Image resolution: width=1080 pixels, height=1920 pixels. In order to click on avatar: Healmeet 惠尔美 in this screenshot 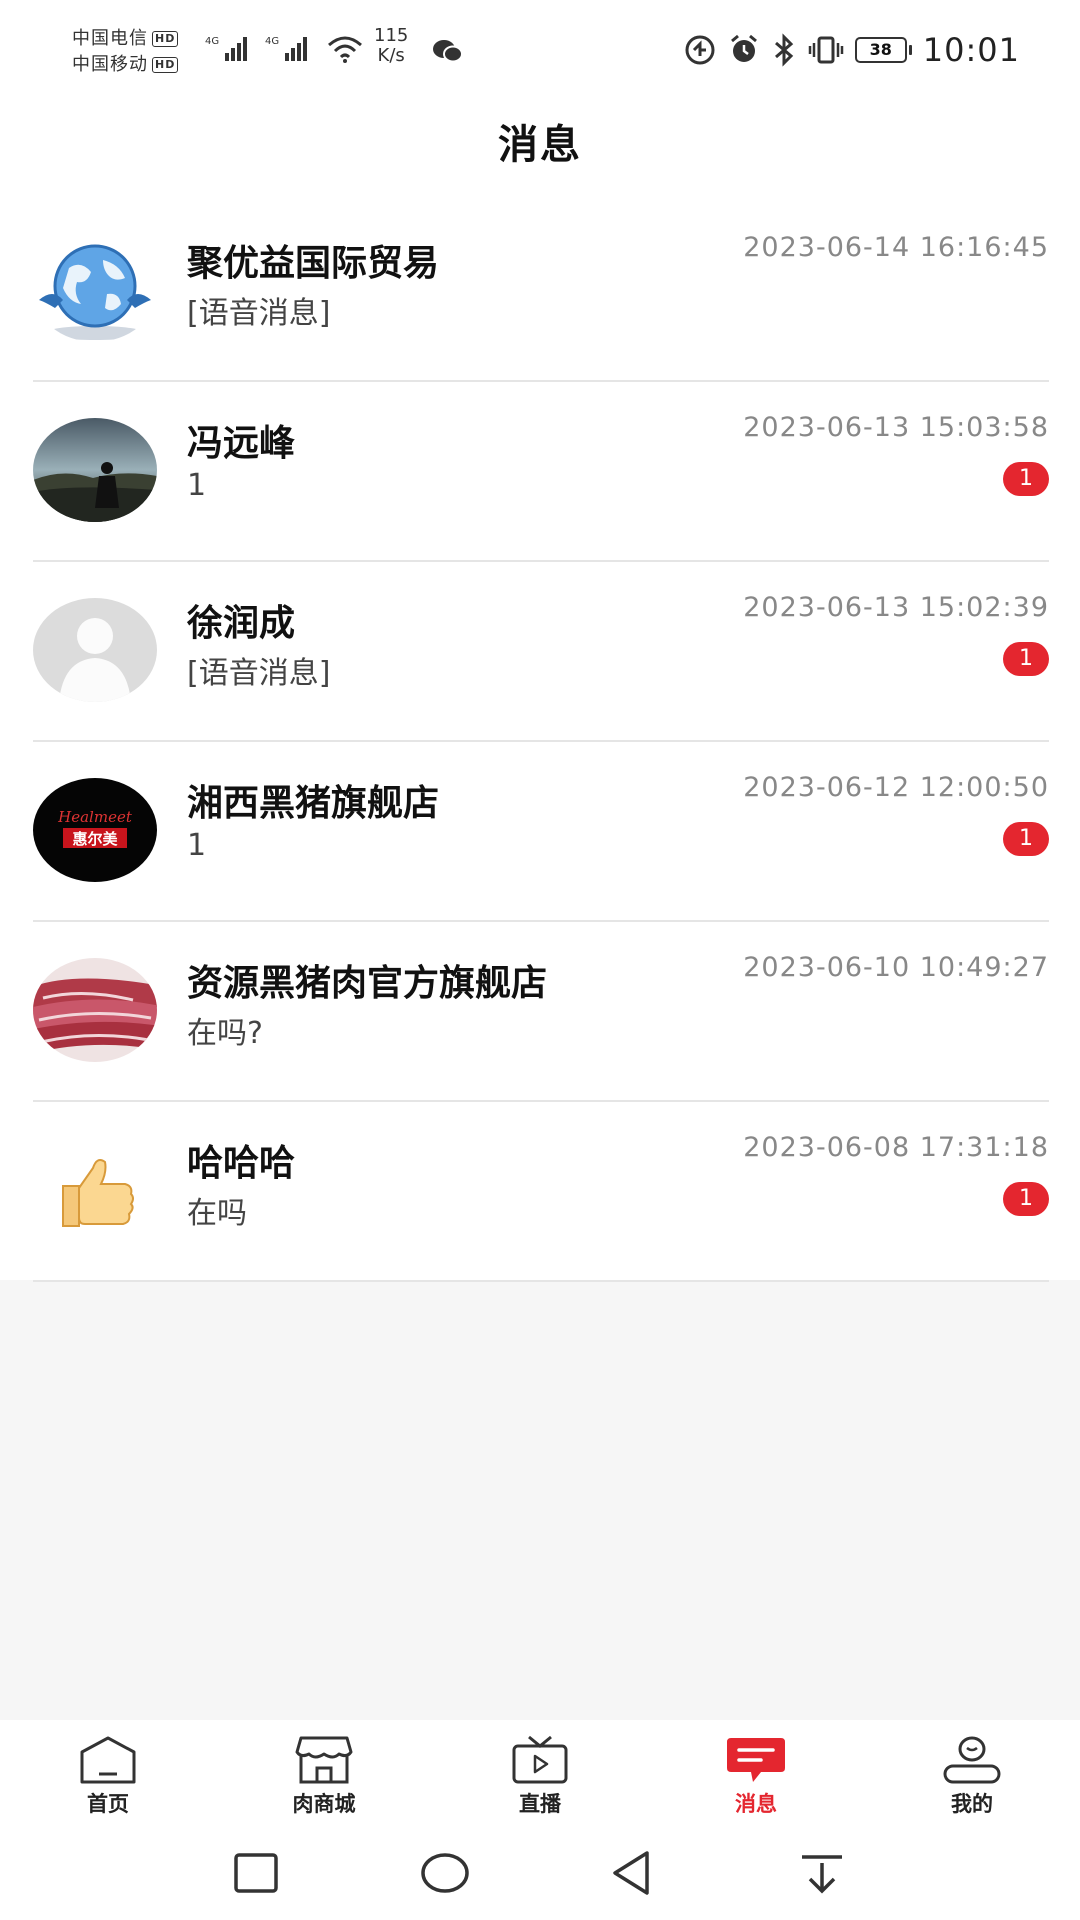, I will do `click(95, 830)`.